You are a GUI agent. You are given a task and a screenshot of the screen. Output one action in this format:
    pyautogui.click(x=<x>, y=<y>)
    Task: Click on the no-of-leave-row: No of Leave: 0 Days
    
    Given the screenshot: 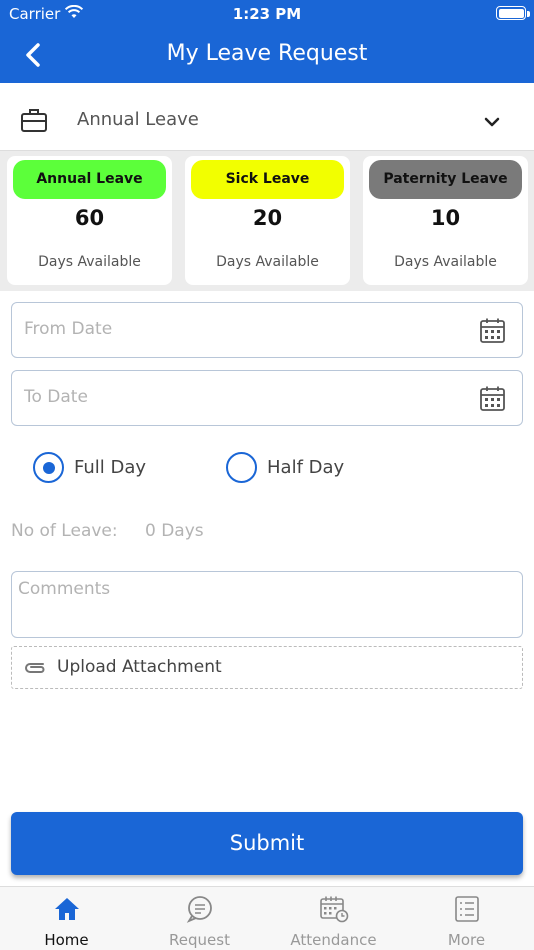 What is the action you would take?
    pyautogui.click(x=107, y=531)
    